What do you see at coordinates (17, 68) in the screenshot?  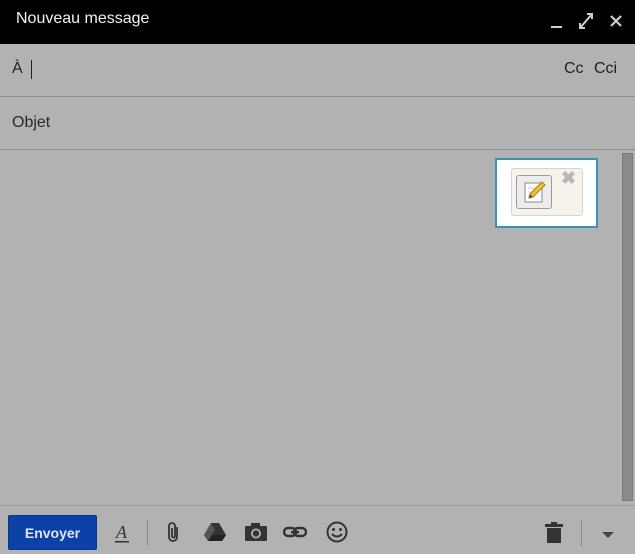 I see `to-label: À` at bounding box center [17, 68].